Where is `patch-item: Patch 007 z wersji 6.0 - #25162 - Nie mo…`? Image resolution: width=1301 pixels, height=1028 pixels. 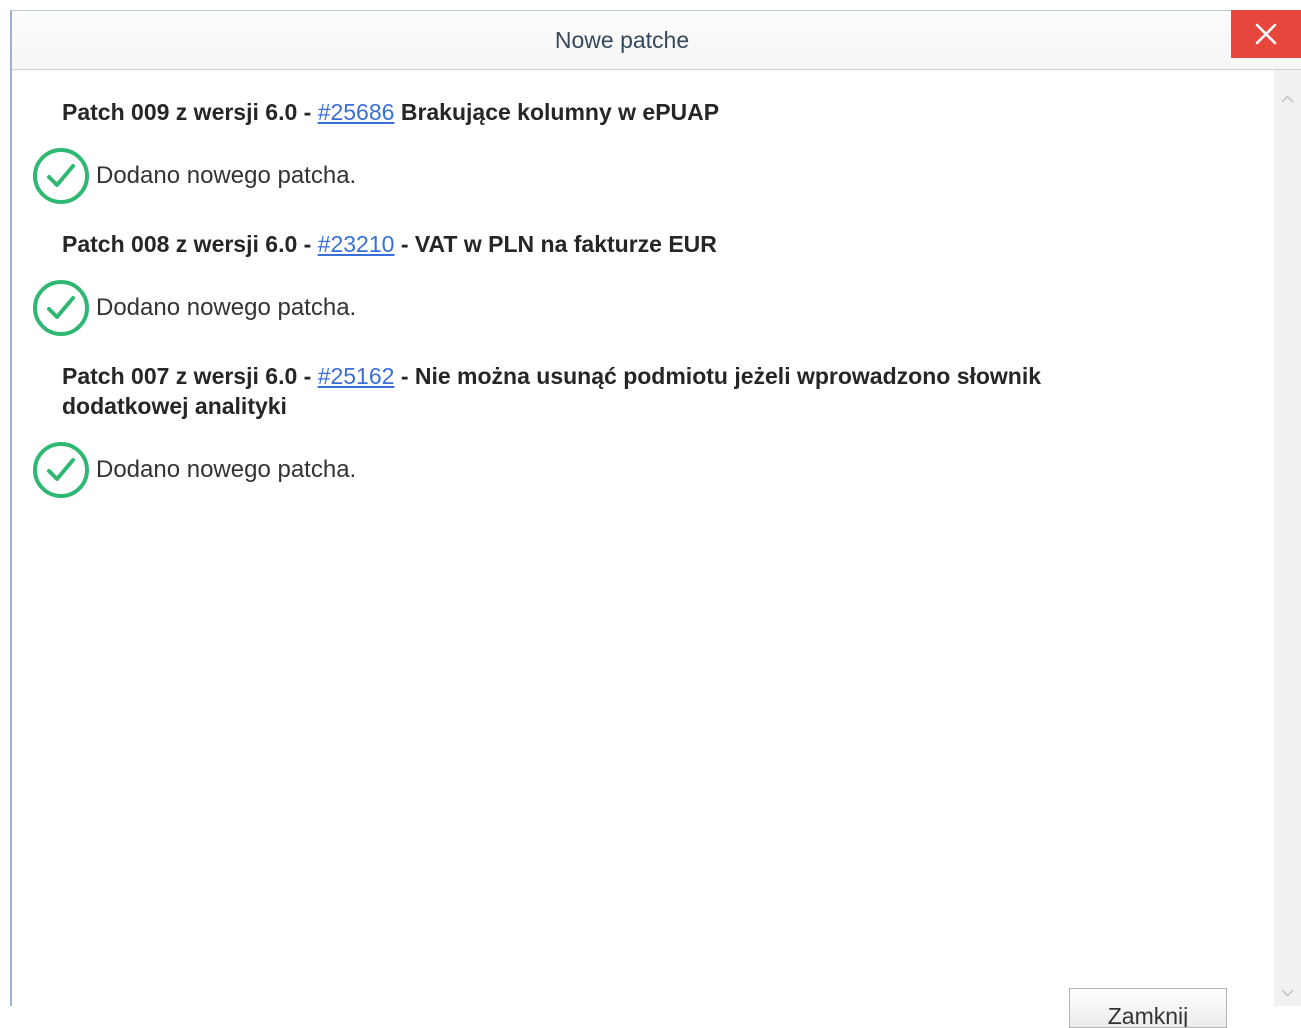
patch-item: Patch 007 z wersji 6.0 - #25162 - Nie mo… is located at coordinates (617, 391).